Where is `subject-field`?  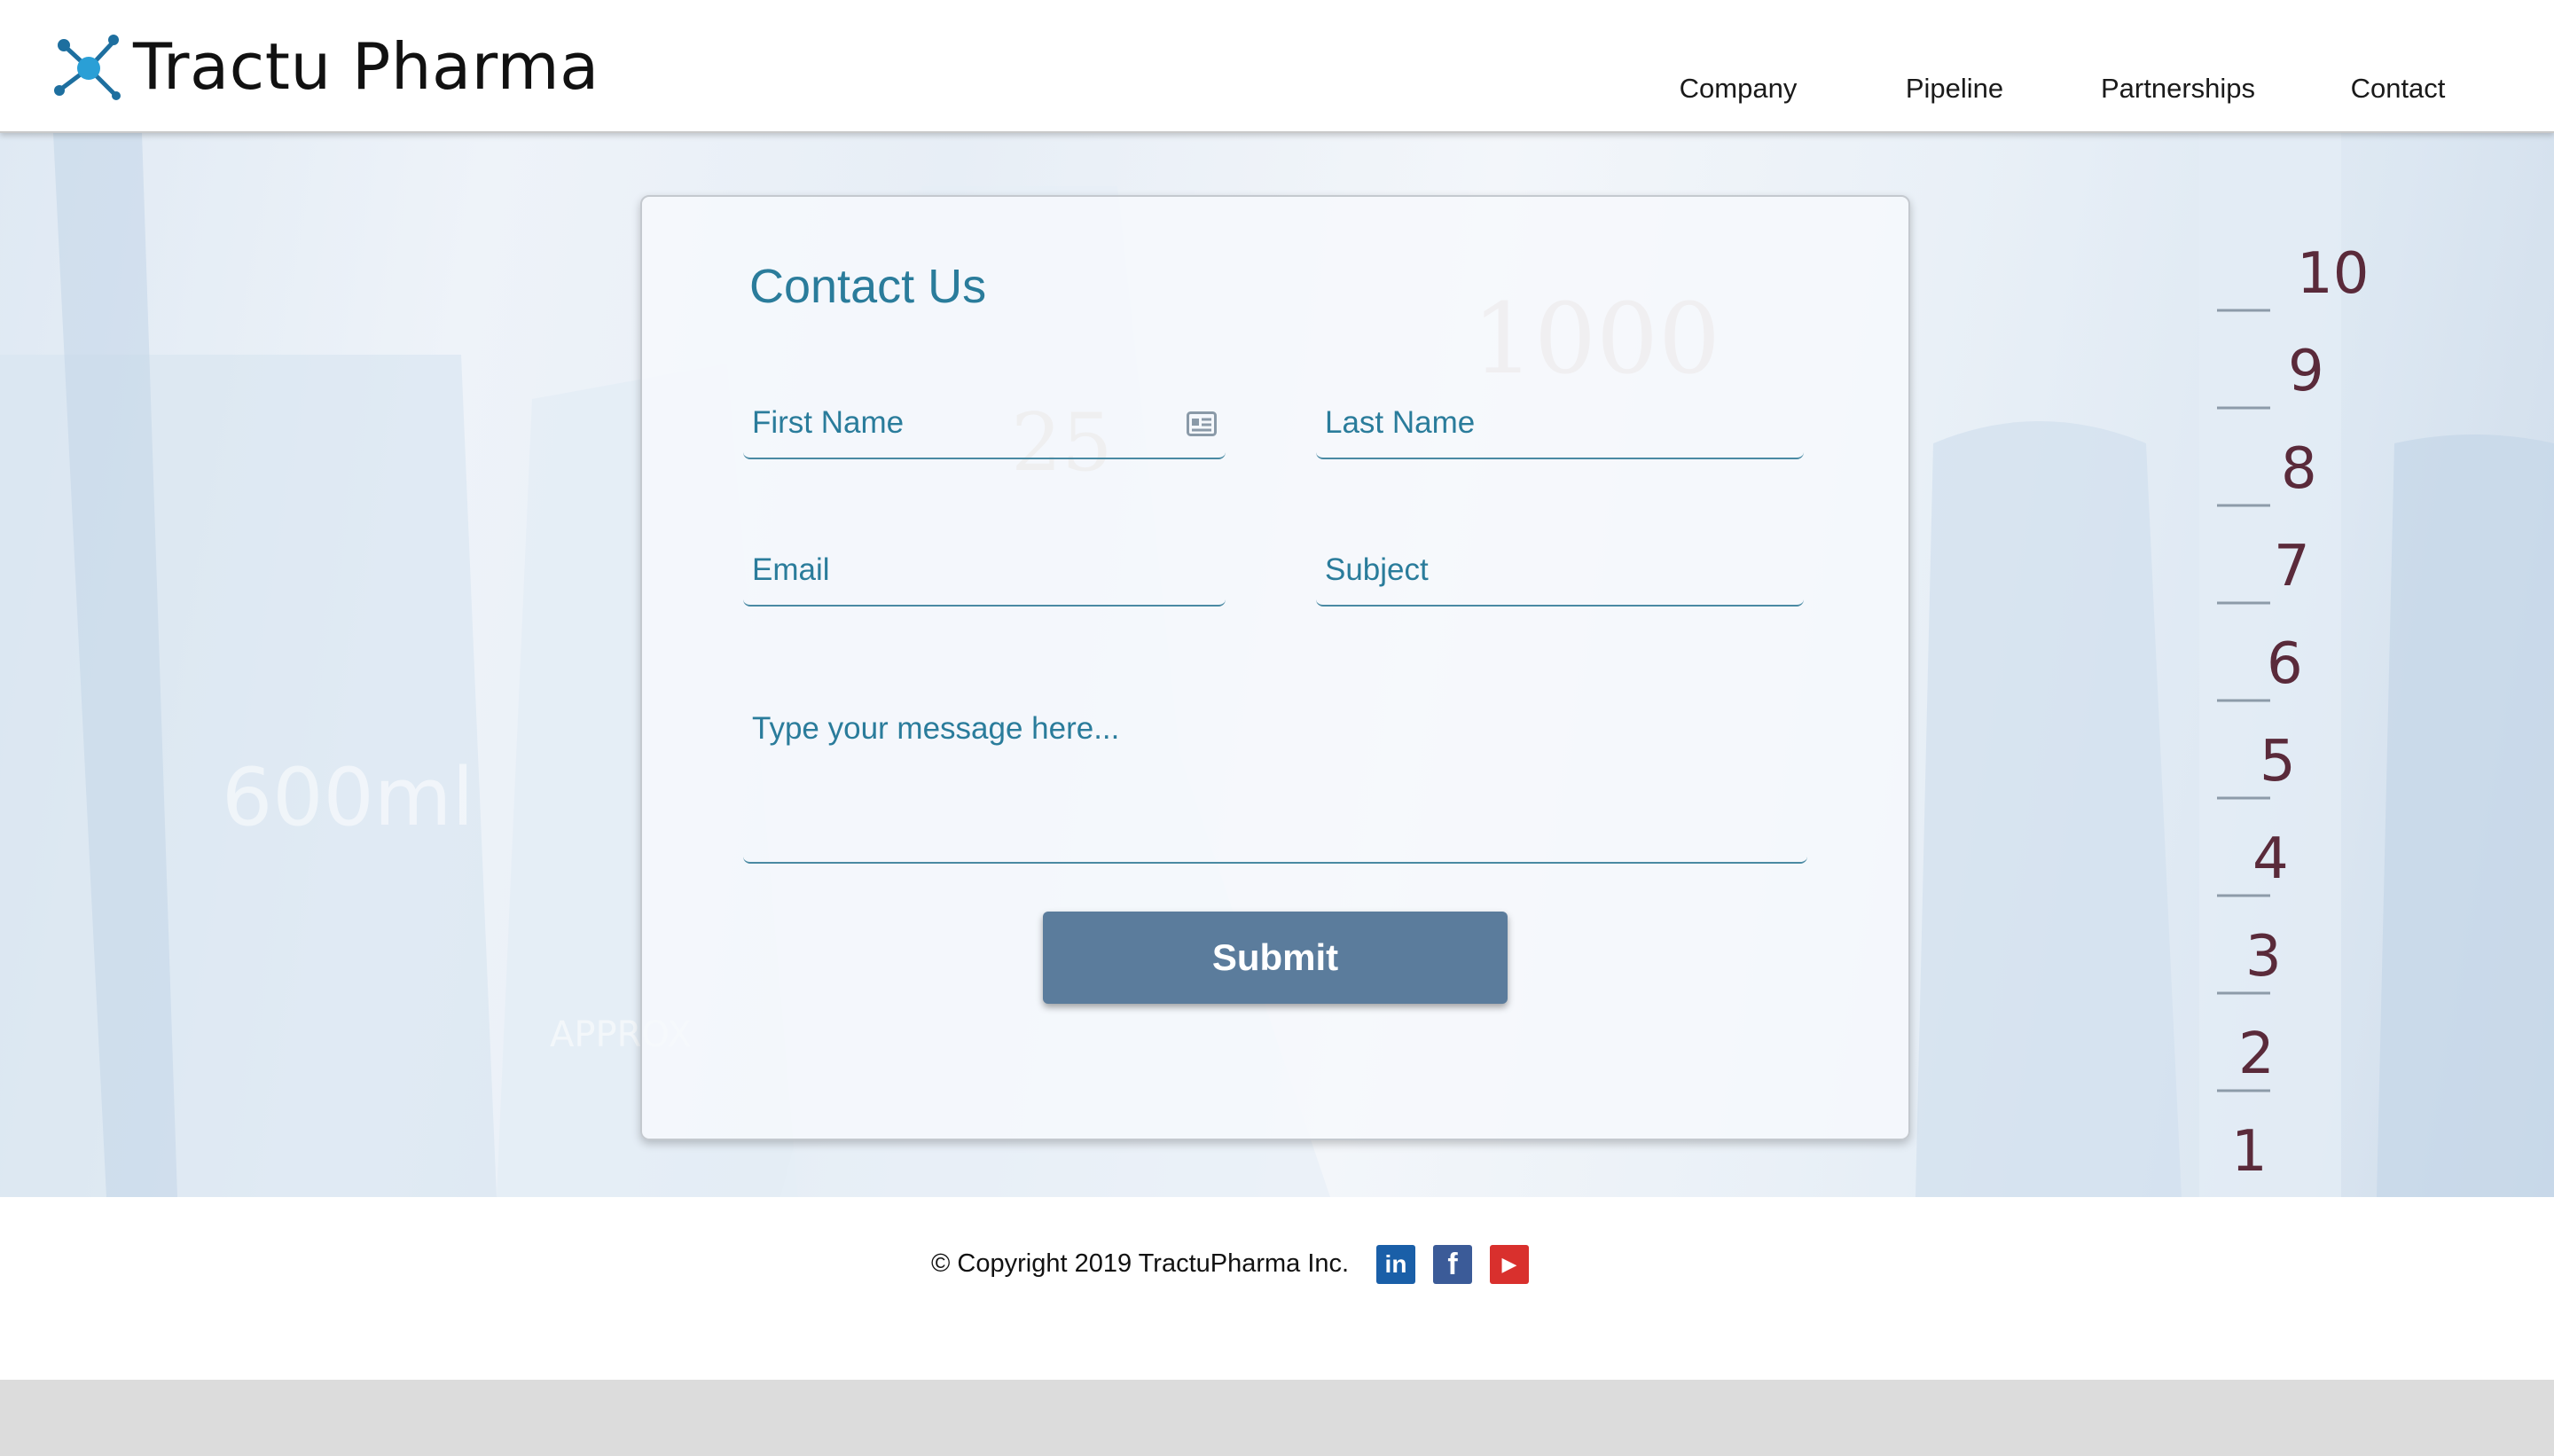 subject-field is located at coordinates (1560, 575).